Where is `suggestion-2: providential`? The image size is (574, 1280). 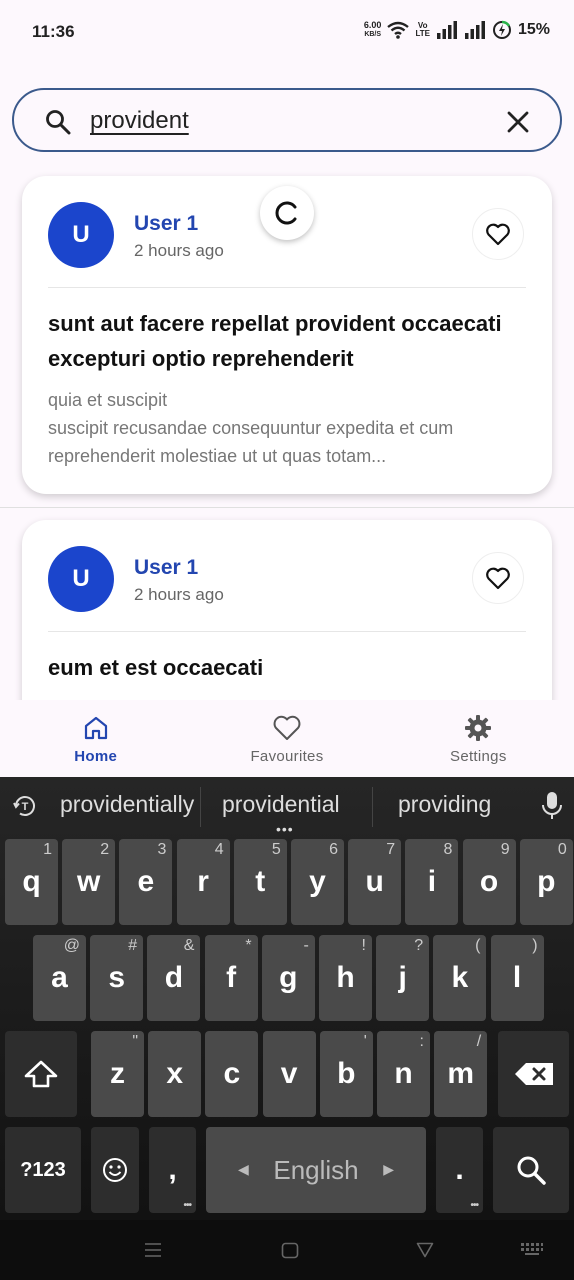 suggestion-2: providential is located at coordinates (281, 804).